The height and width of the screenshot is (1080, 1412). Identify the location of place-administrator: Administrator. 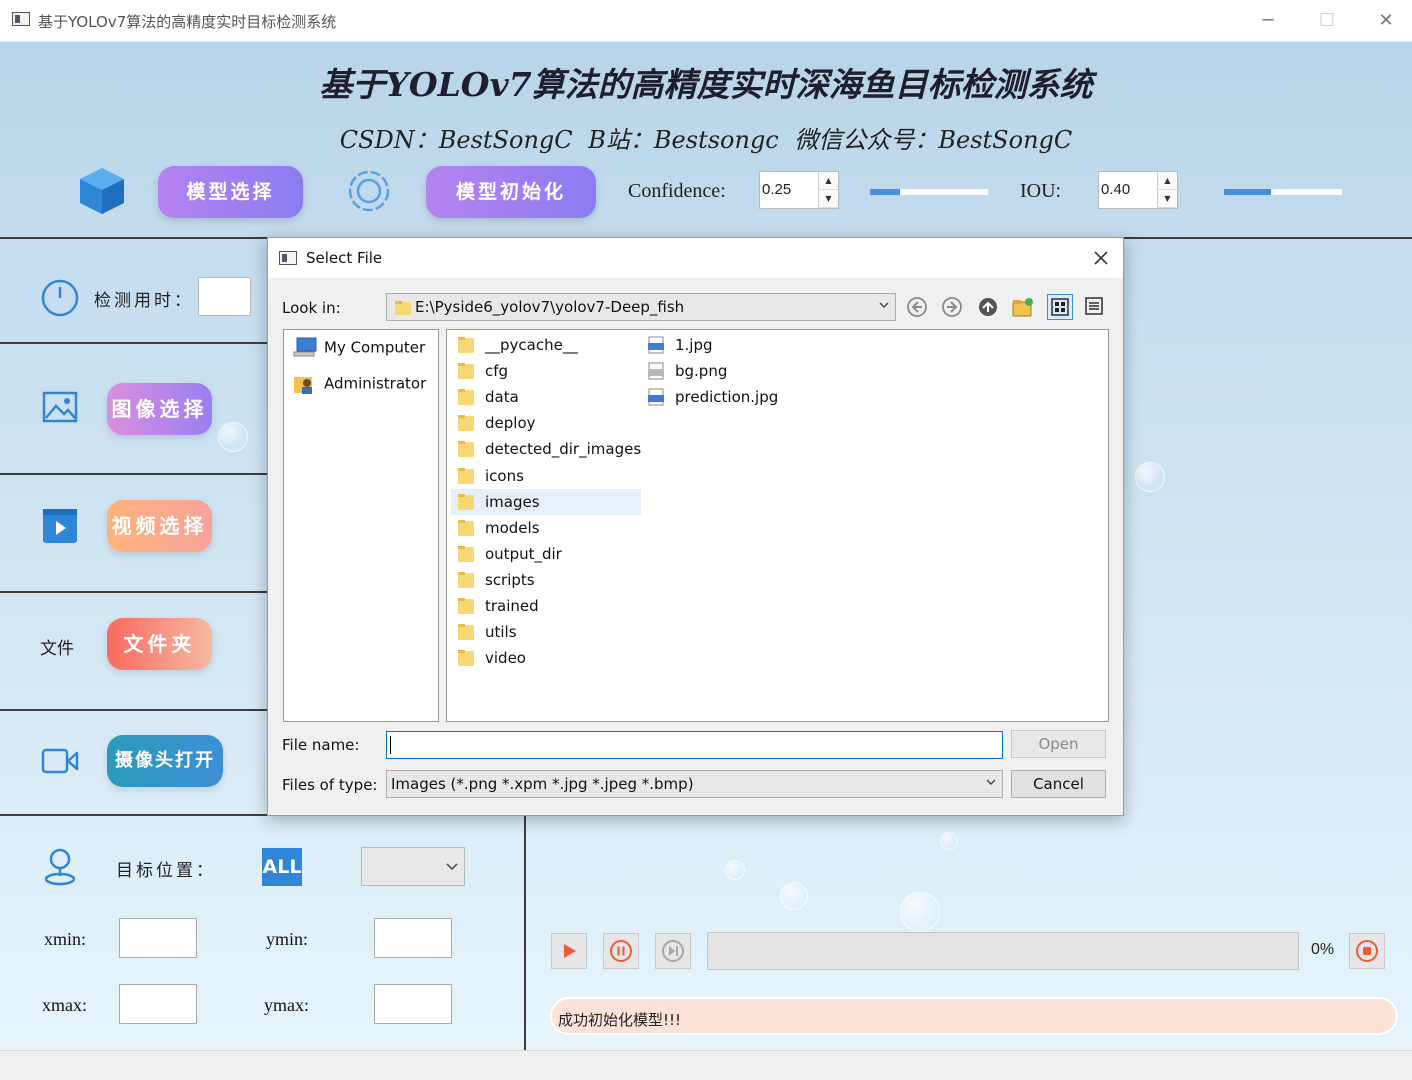
(359, 387).